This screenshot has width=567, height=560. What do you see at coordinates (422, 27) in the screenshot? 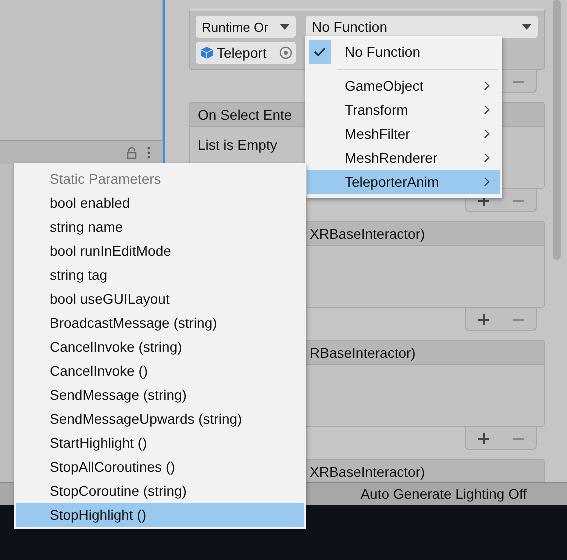
I see `function-dropdown: No Function` at bounding box center [422, 27].